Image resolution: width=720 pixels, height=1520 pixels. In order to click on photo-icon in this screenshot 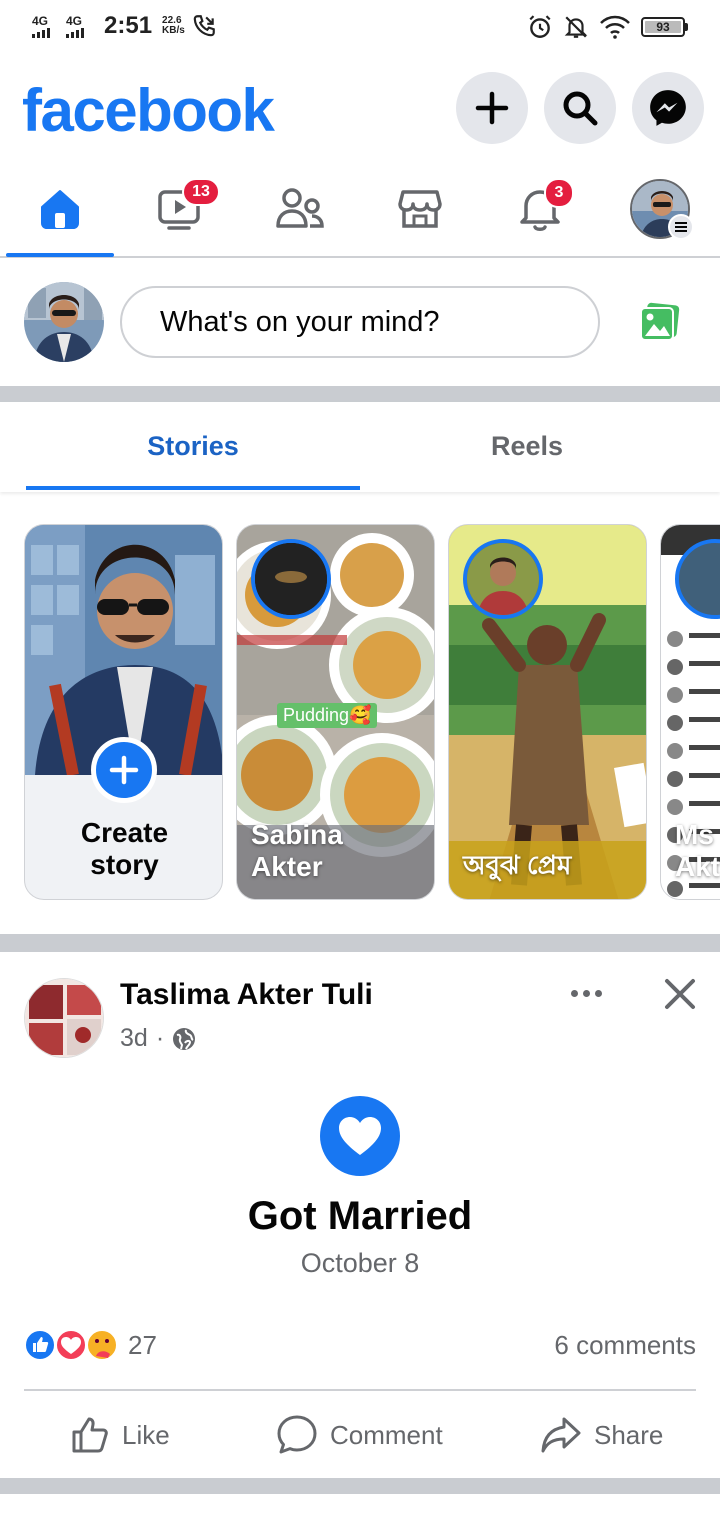, I will do `click(660, 322)`.